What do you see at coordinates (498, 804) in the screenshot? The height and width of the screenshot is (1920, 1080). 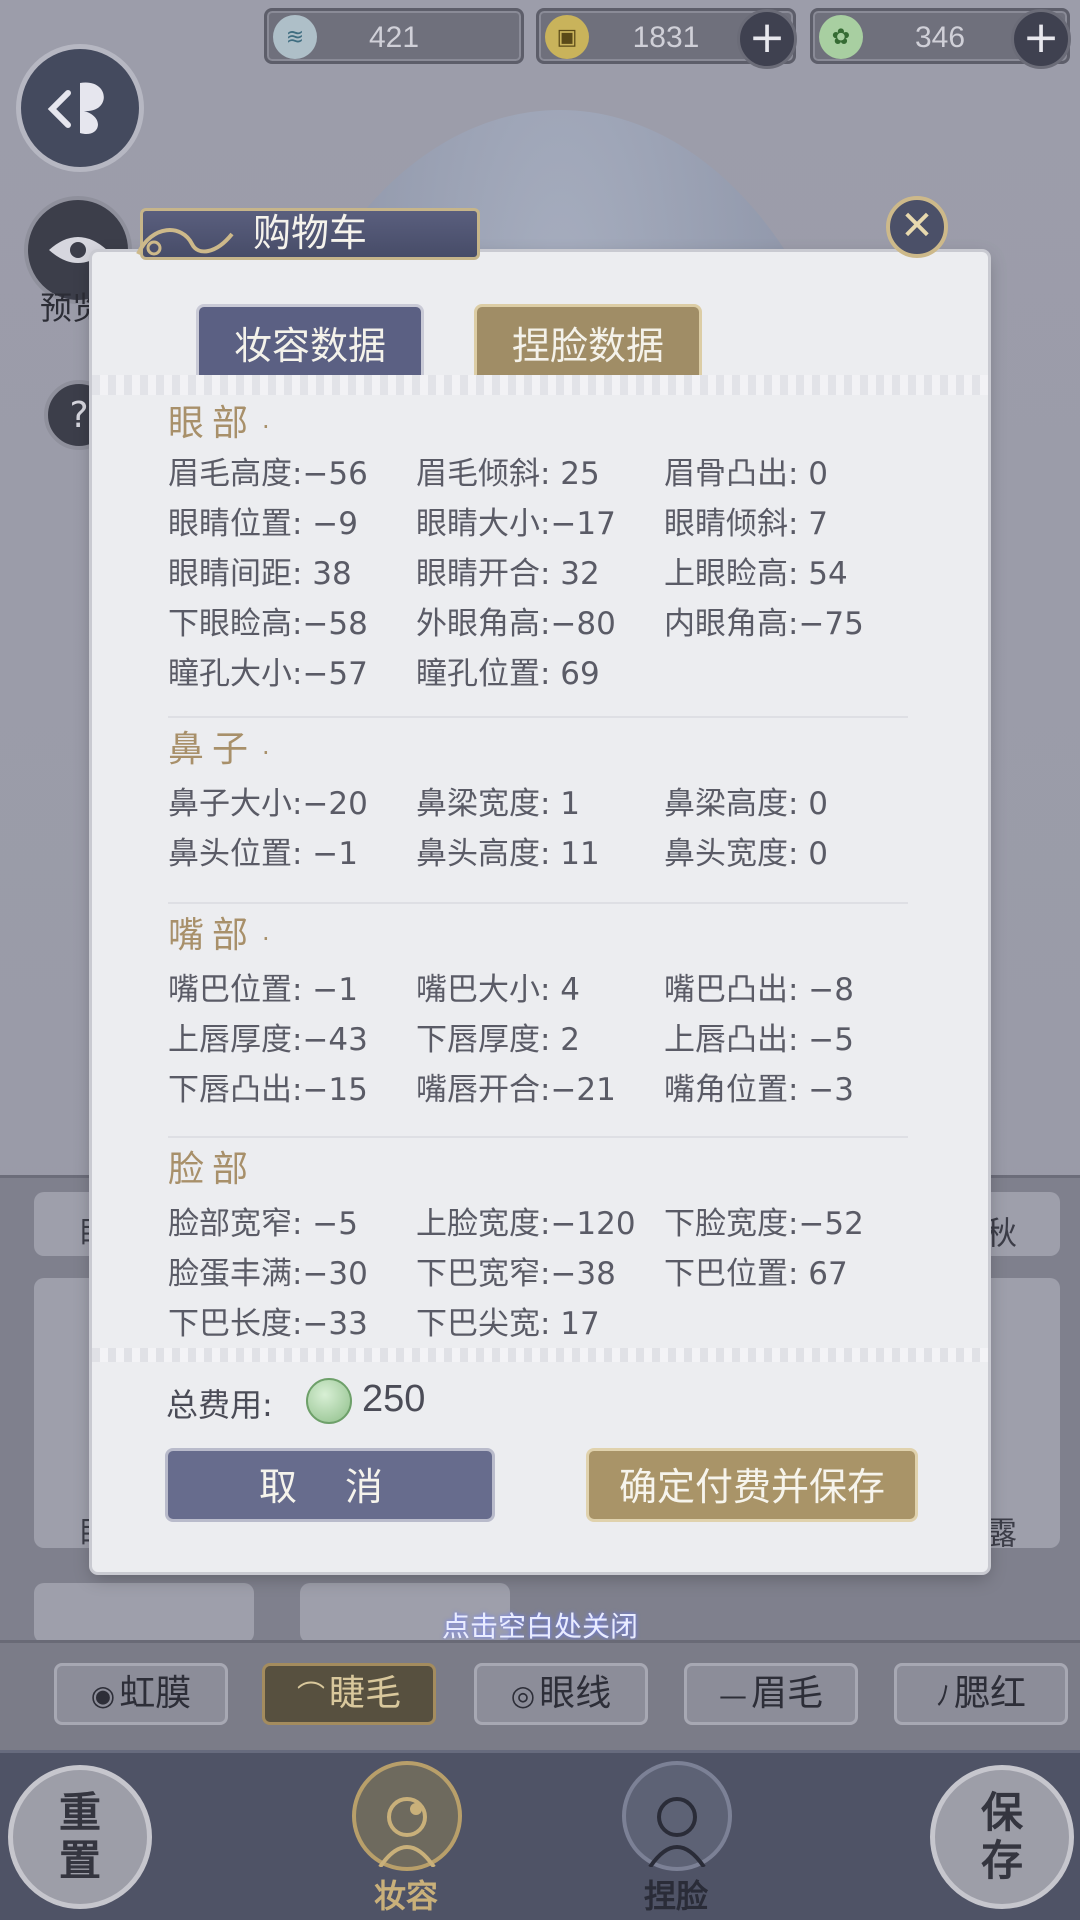 I see `data-cell: 鼻梁宽度: 1` at bounding box center [498, 804].